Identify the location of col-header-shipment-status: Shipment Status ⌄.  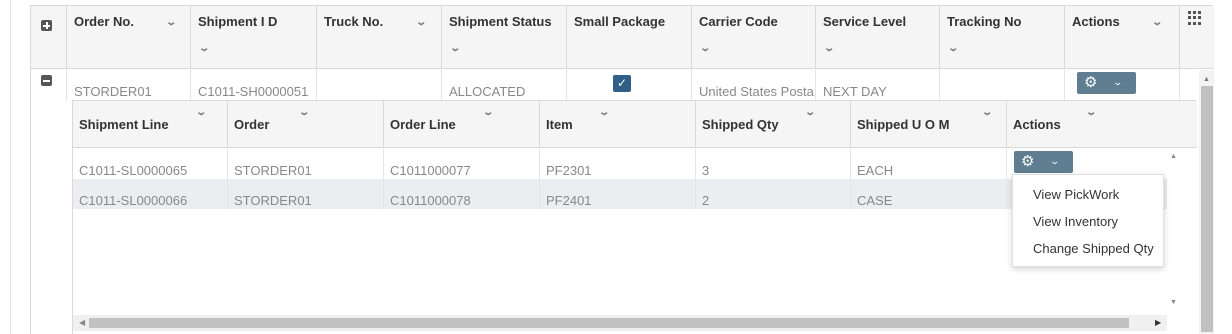
(504, 37).